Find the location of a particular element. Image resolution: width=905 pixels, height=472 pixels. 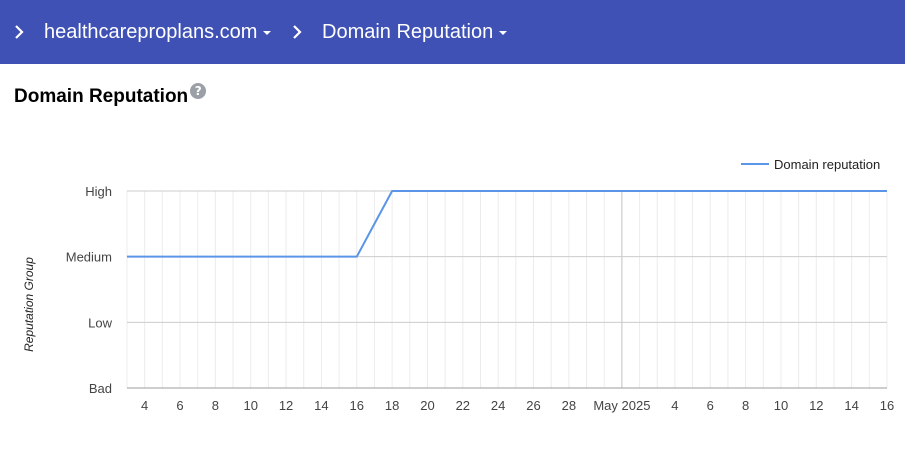

y-tick-label: Bad is located at coordinates (100, 388).